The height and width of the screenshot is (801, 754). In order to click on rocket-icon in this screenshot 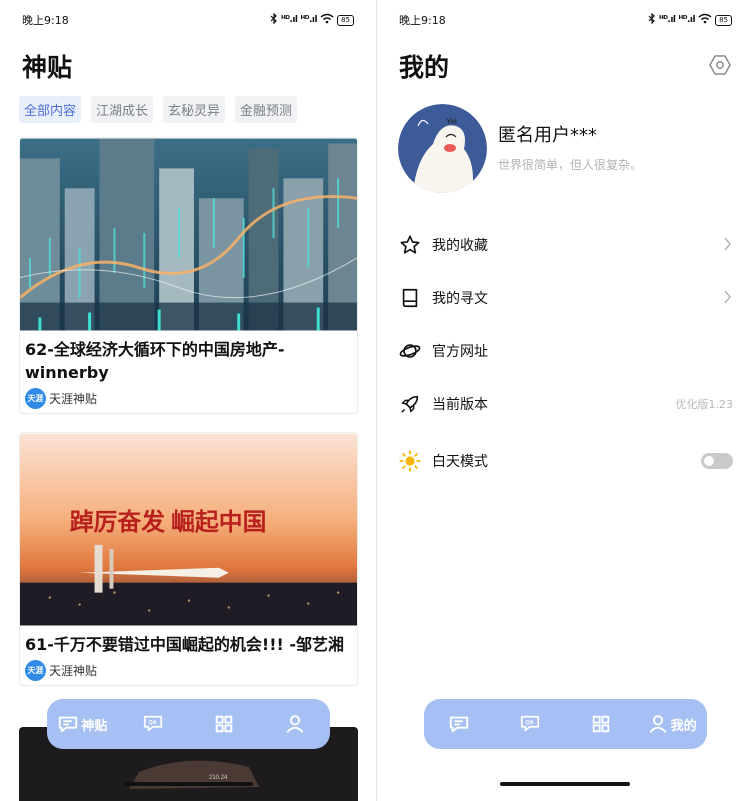, I will do `click(410, 404)`.